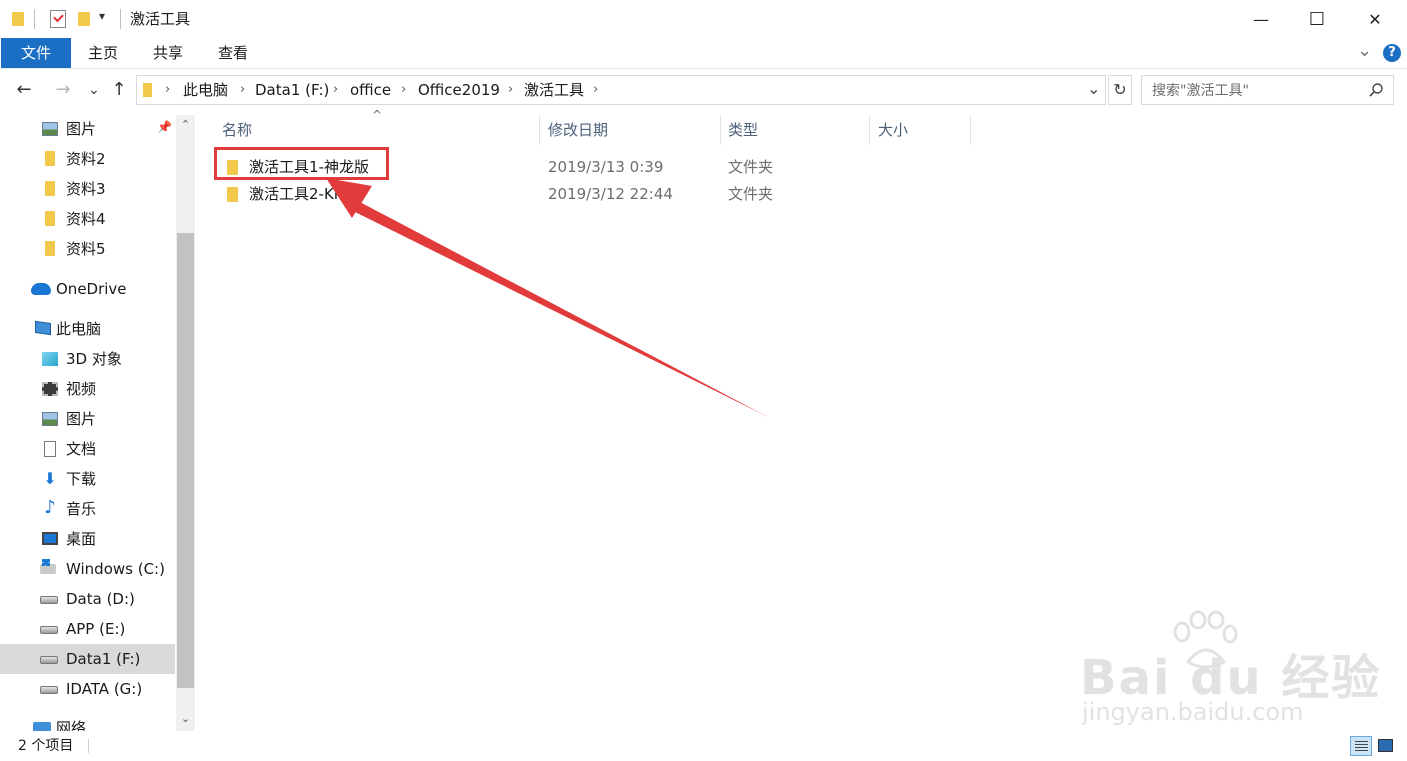  What do you see at coordinates (81, 129) in the screenshot?
I see `sidebar-item-label: 图片` at bounding box center [81, 129].